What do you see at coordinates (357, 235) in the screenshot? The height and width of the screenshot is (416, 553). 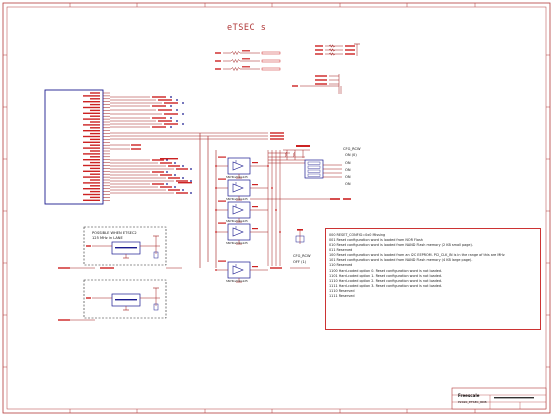 I see `note-line: 000 RESET_CONFIG=0x0 Missing` at bounding box center [357, 235].